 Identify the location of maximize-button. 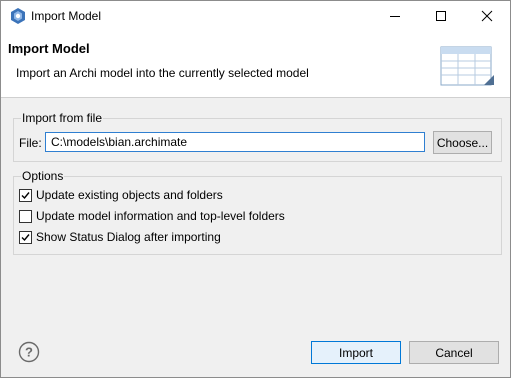
(441, 16).